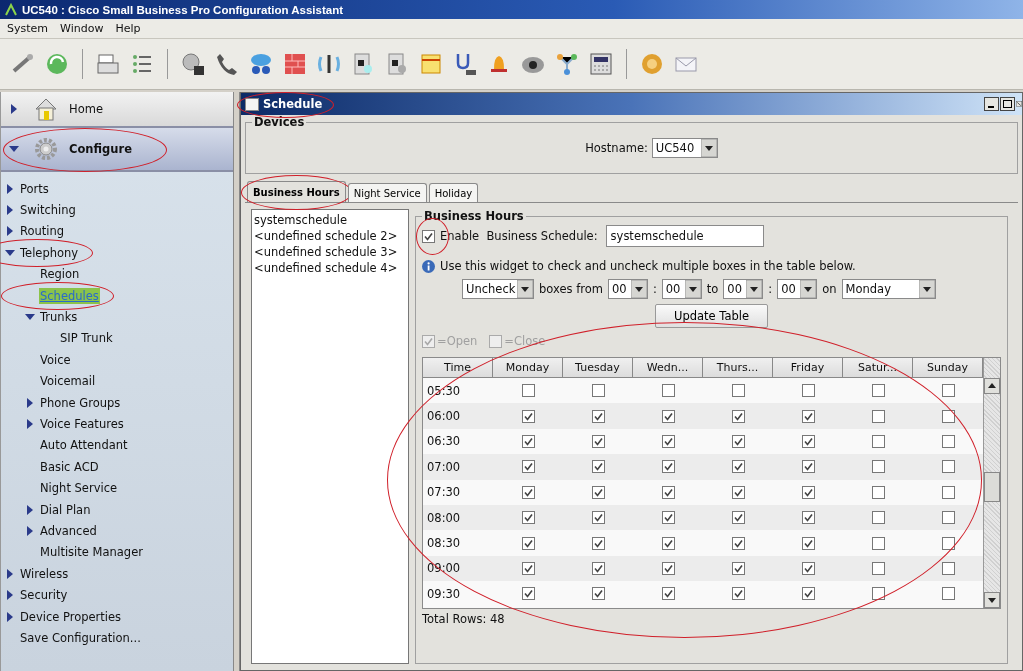 The image size is (1023, 671). I want to click on tree-item: Auto Attendant, so click(84, 445).